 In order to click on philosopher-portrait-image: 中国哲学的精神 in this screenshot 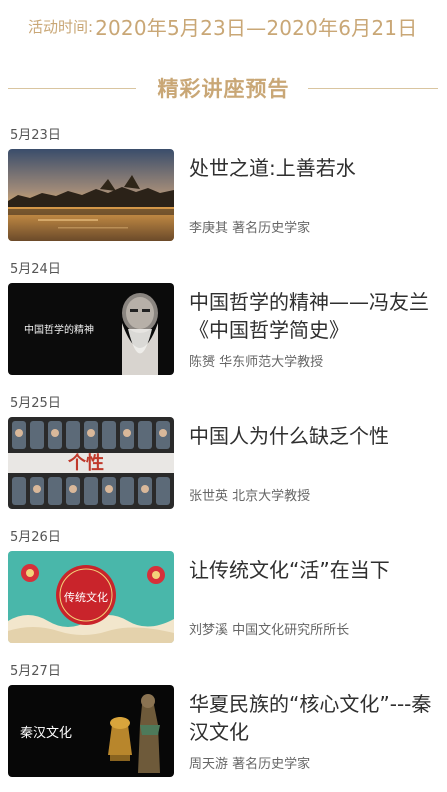, I will do `click(91, 329)`.